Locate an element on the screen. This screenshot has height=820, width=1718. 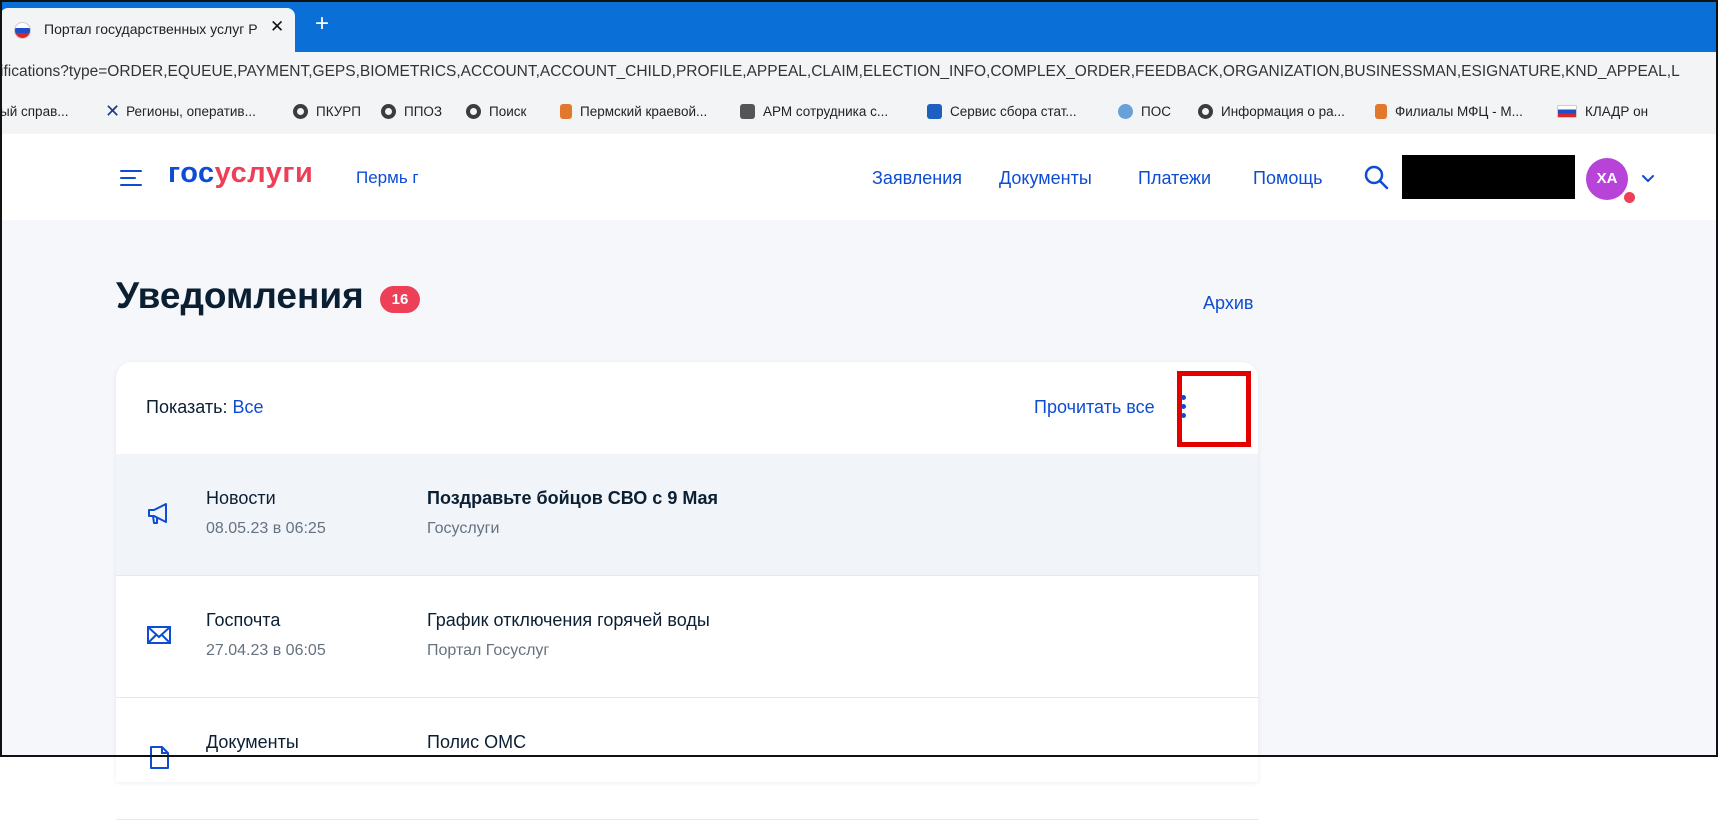
bookmark-item: КЛАДР он is located at coordinates (1602, 111).